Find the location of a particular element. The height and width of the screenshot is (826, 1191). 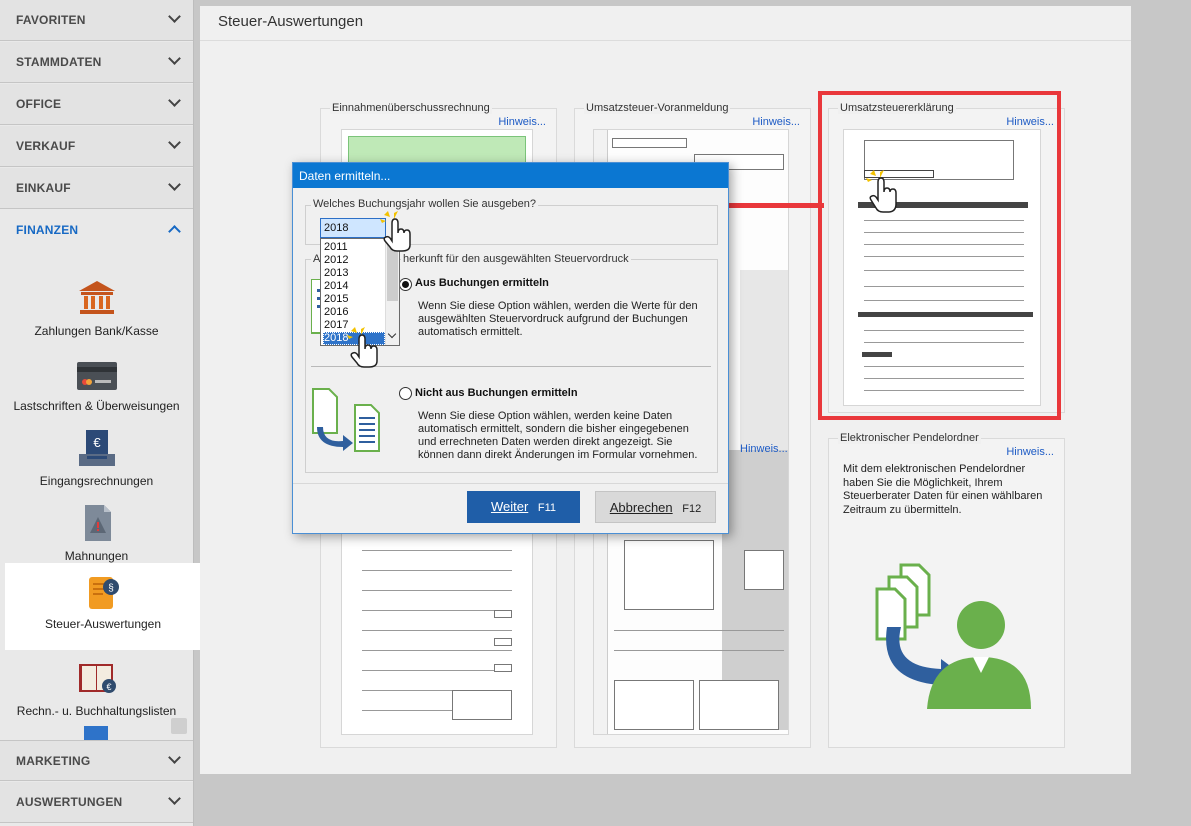

year-select: 2018 is located at coordinates (353, 228).